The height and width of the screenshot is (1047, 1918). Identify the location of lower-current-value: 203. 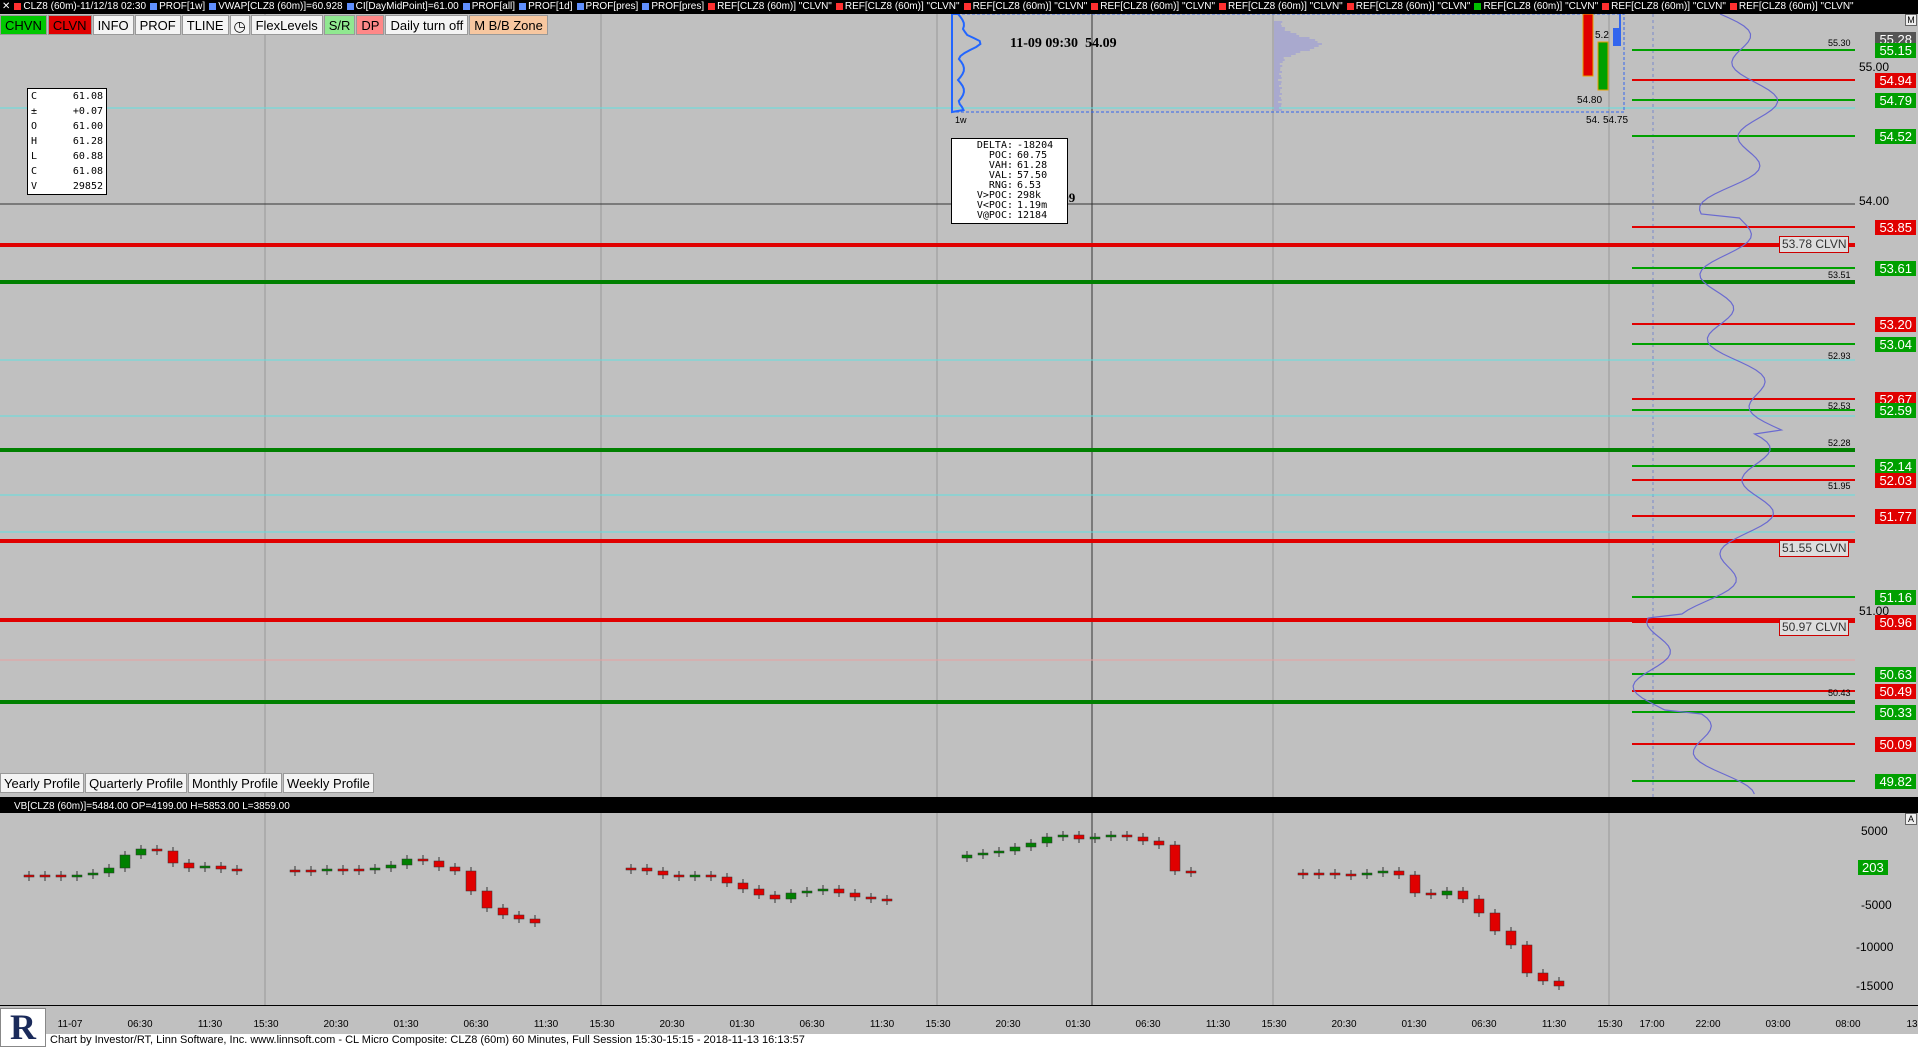
(1873, 867).